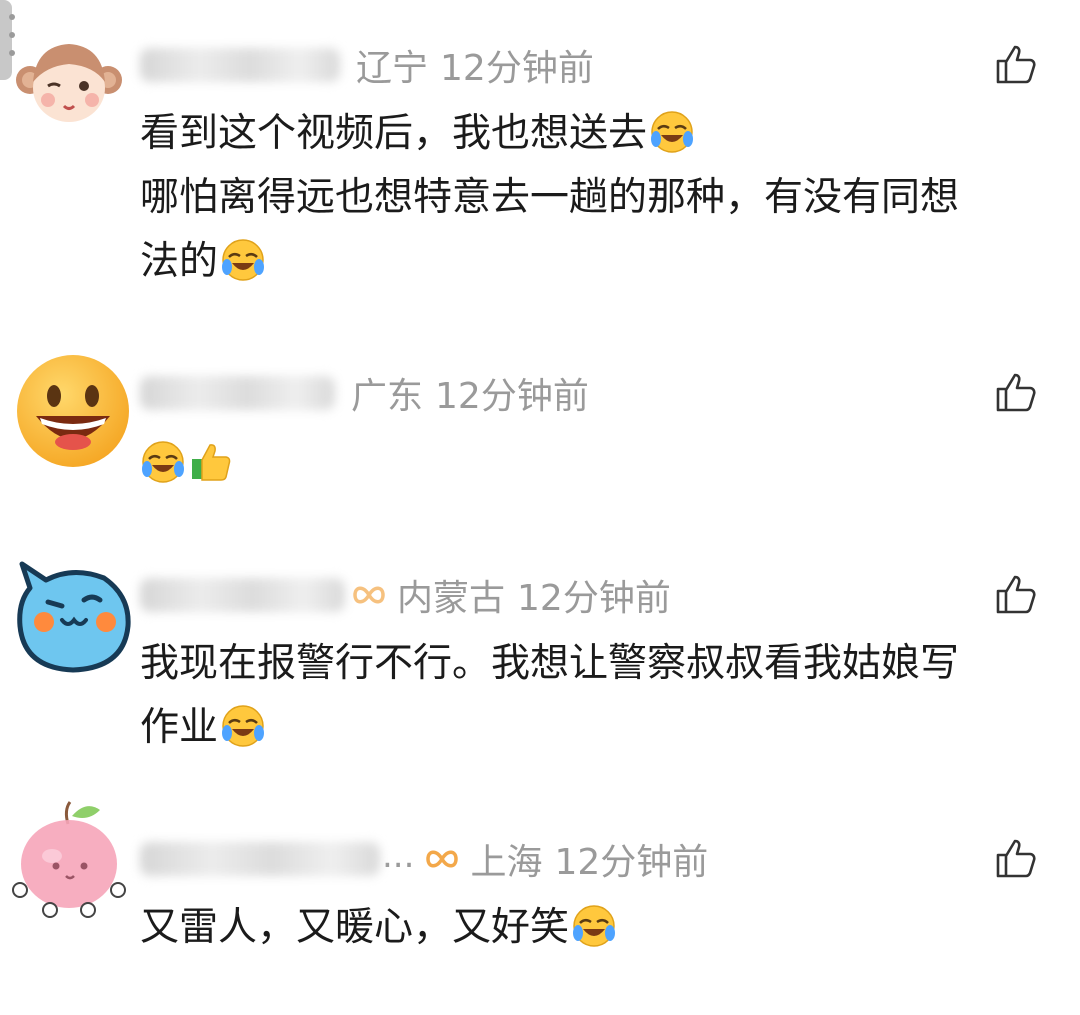 The width and height of the screenshot is (1080, 1015). I want to click on comment-location: 辽宁, so click(392, 68).